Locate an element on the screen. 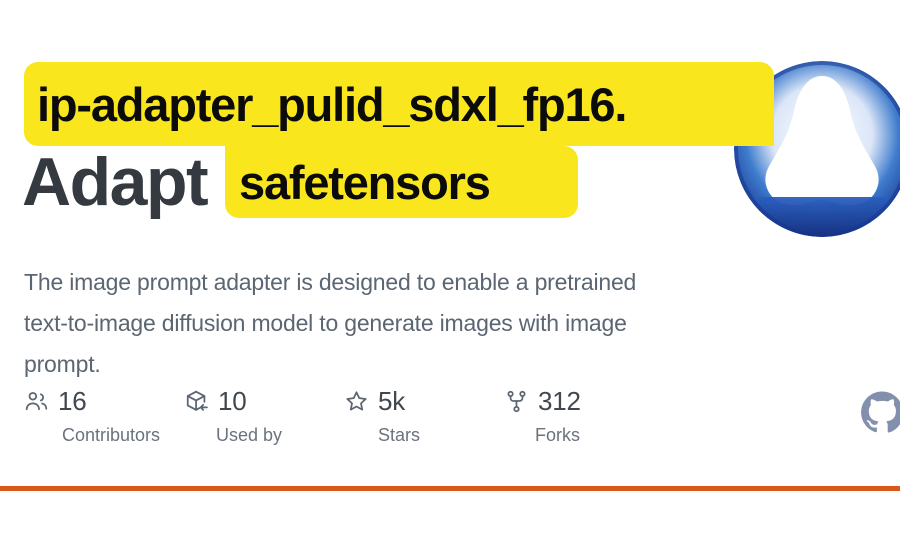 The height and width of the screenshot is (550, 900). fork-icon is located at coordinates (516, 401).